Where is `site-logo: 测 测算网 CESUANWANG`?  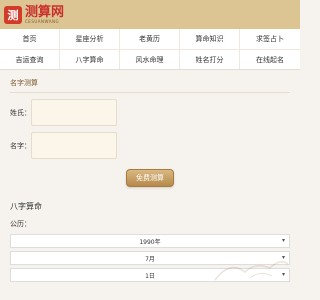
site-logo: 测 测算网 CESUANWANG is located at coordinates (34, 14).